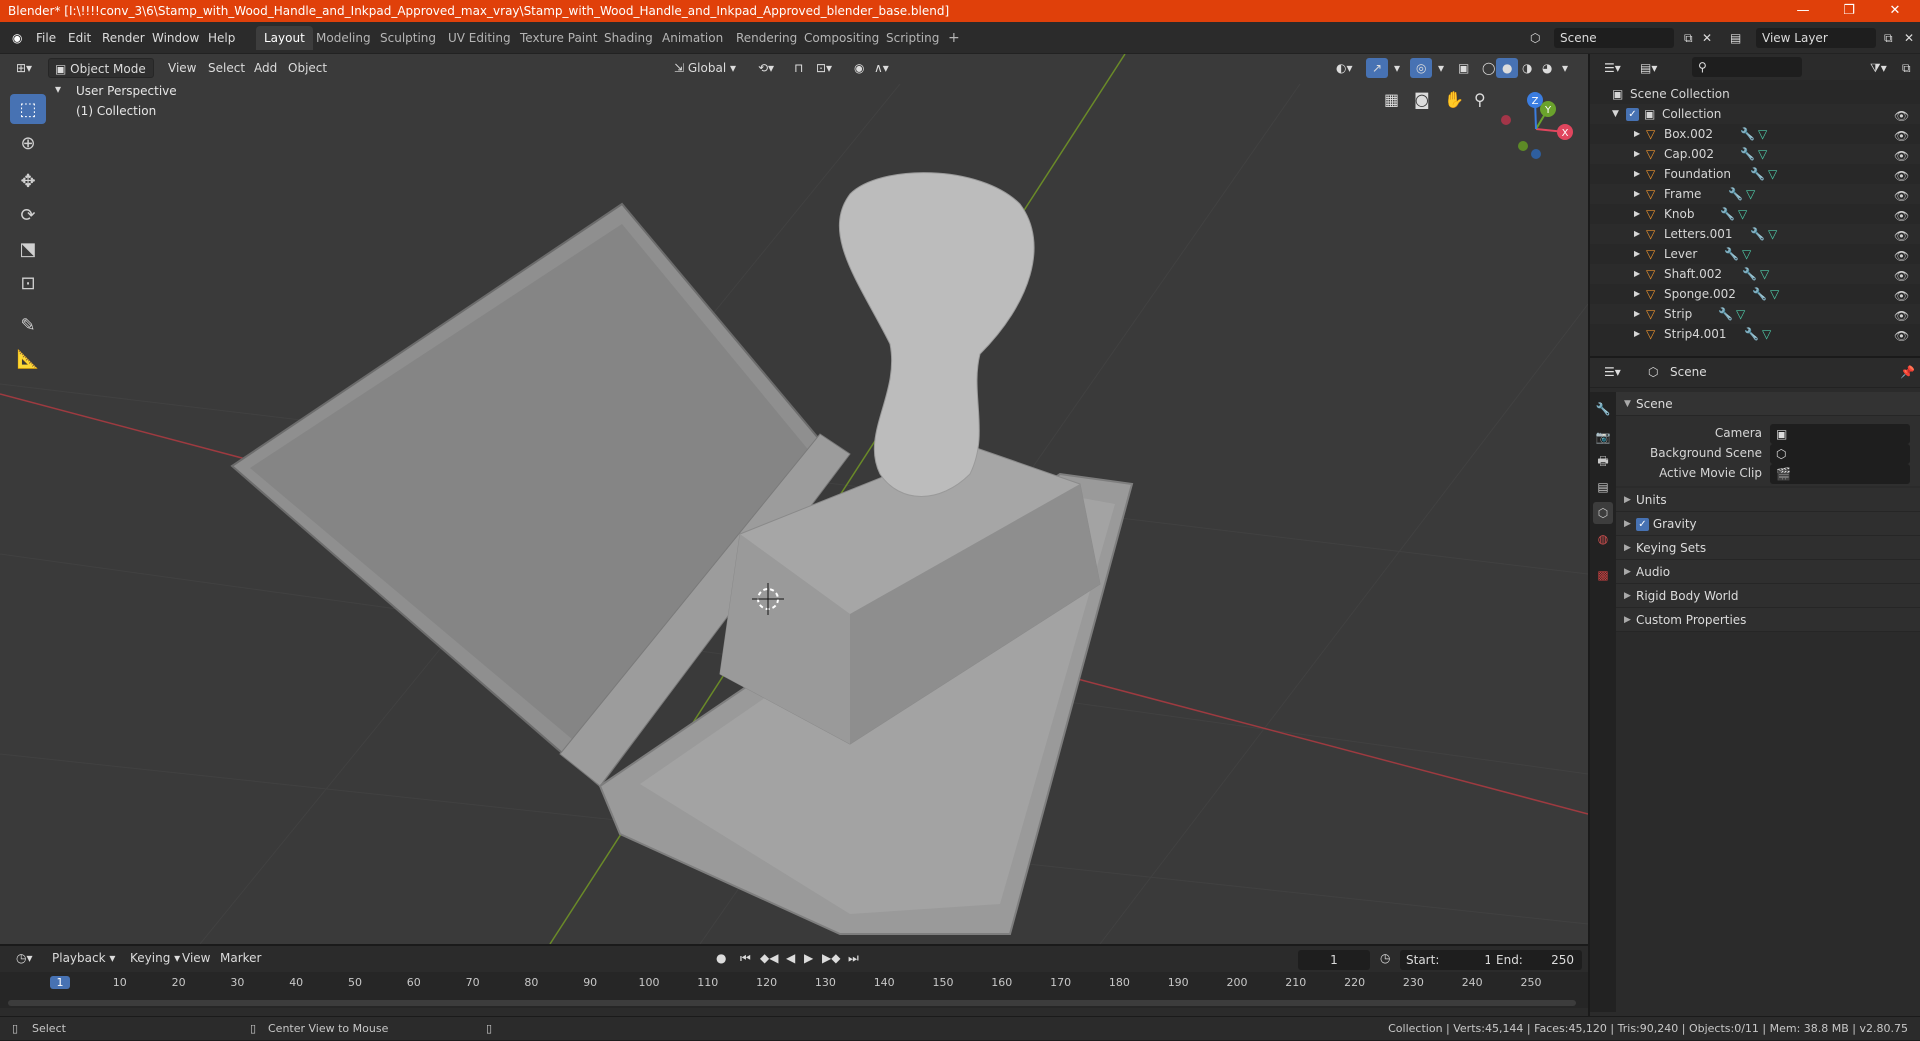 This screenshot has width=1920, height=1041. I want to click on tab-rendering: Rendering, so click(766, 38).